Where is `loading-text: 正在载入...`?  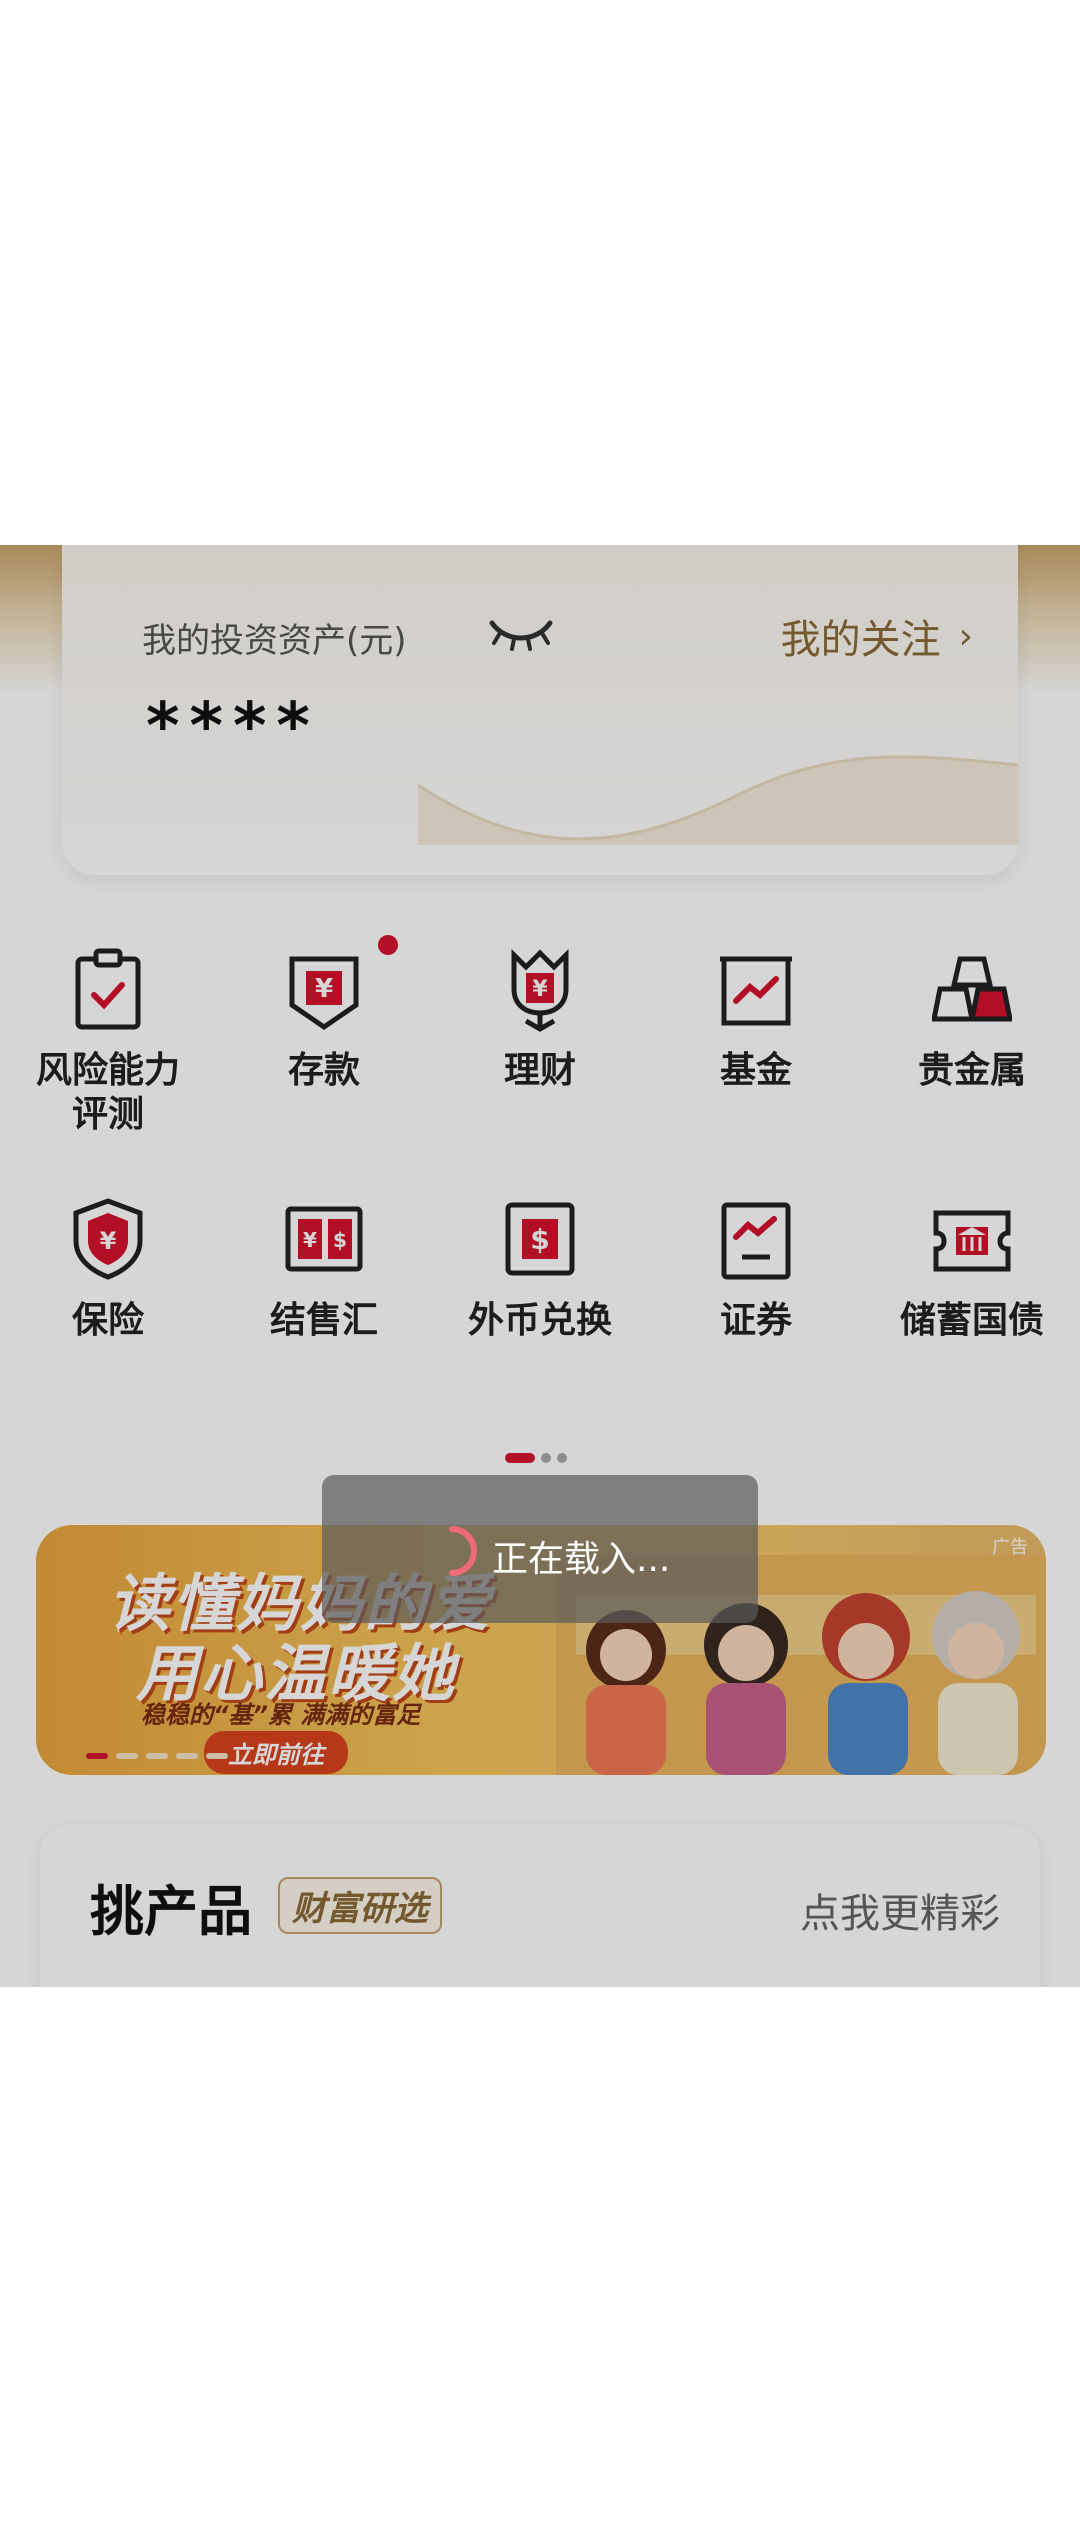 loading-text: 正在载入... is located at coordinates (581, 1559).